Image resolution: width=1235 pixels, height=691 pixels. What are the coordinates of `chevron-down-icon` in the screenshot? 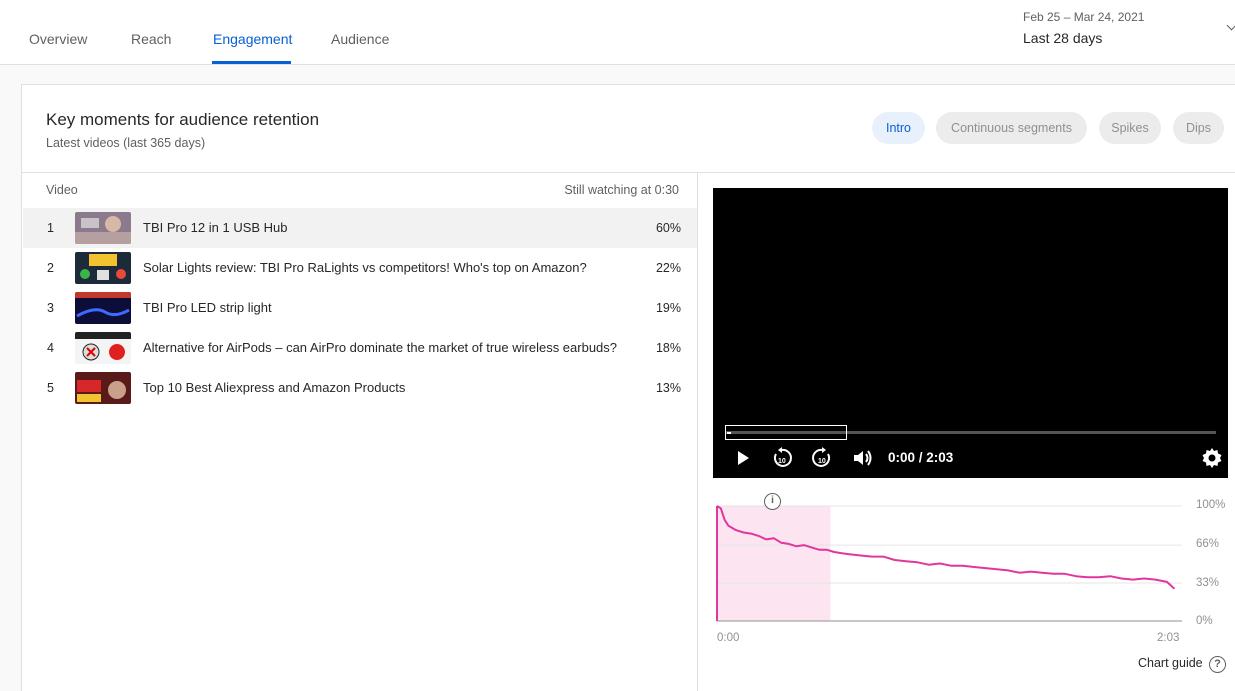 It's located at (1230, 25).